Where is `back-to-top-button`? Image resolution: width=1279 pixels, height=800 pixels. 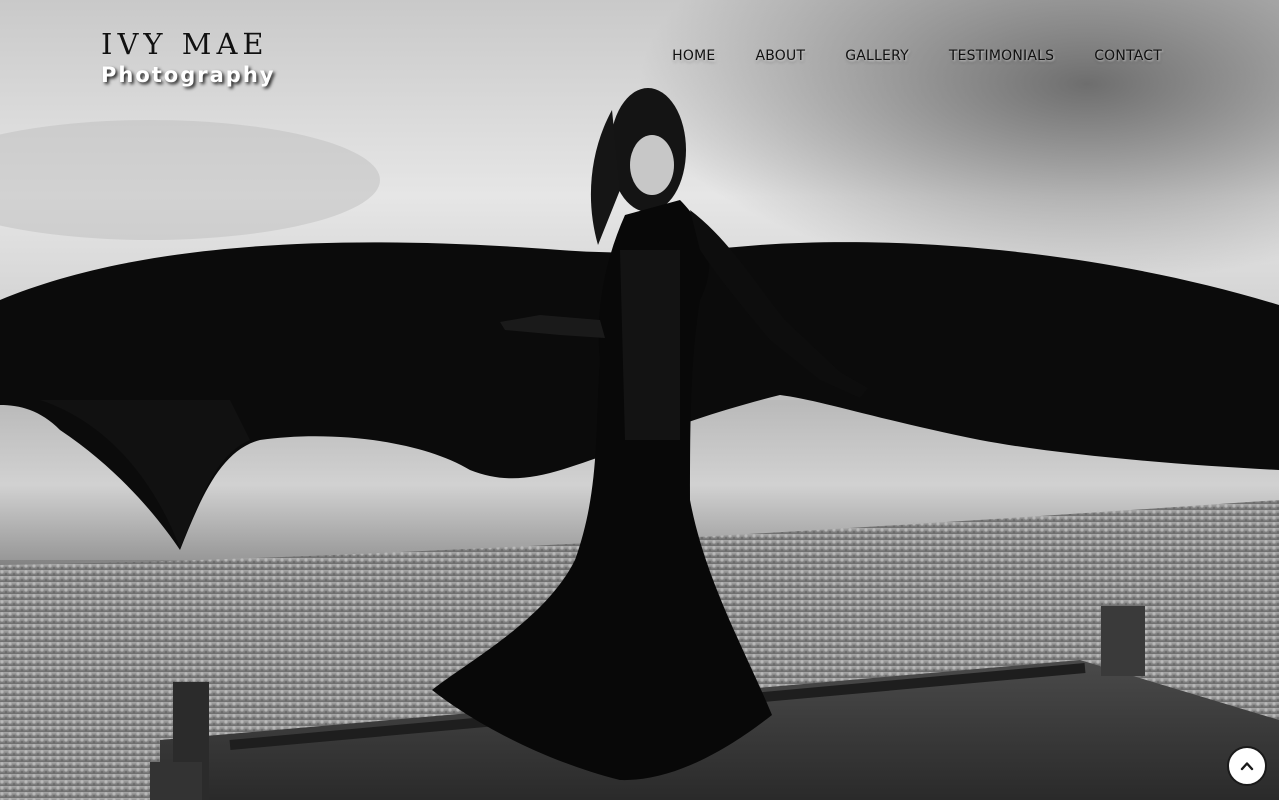
back-to-top-button is located at coordinates (1247, 766).